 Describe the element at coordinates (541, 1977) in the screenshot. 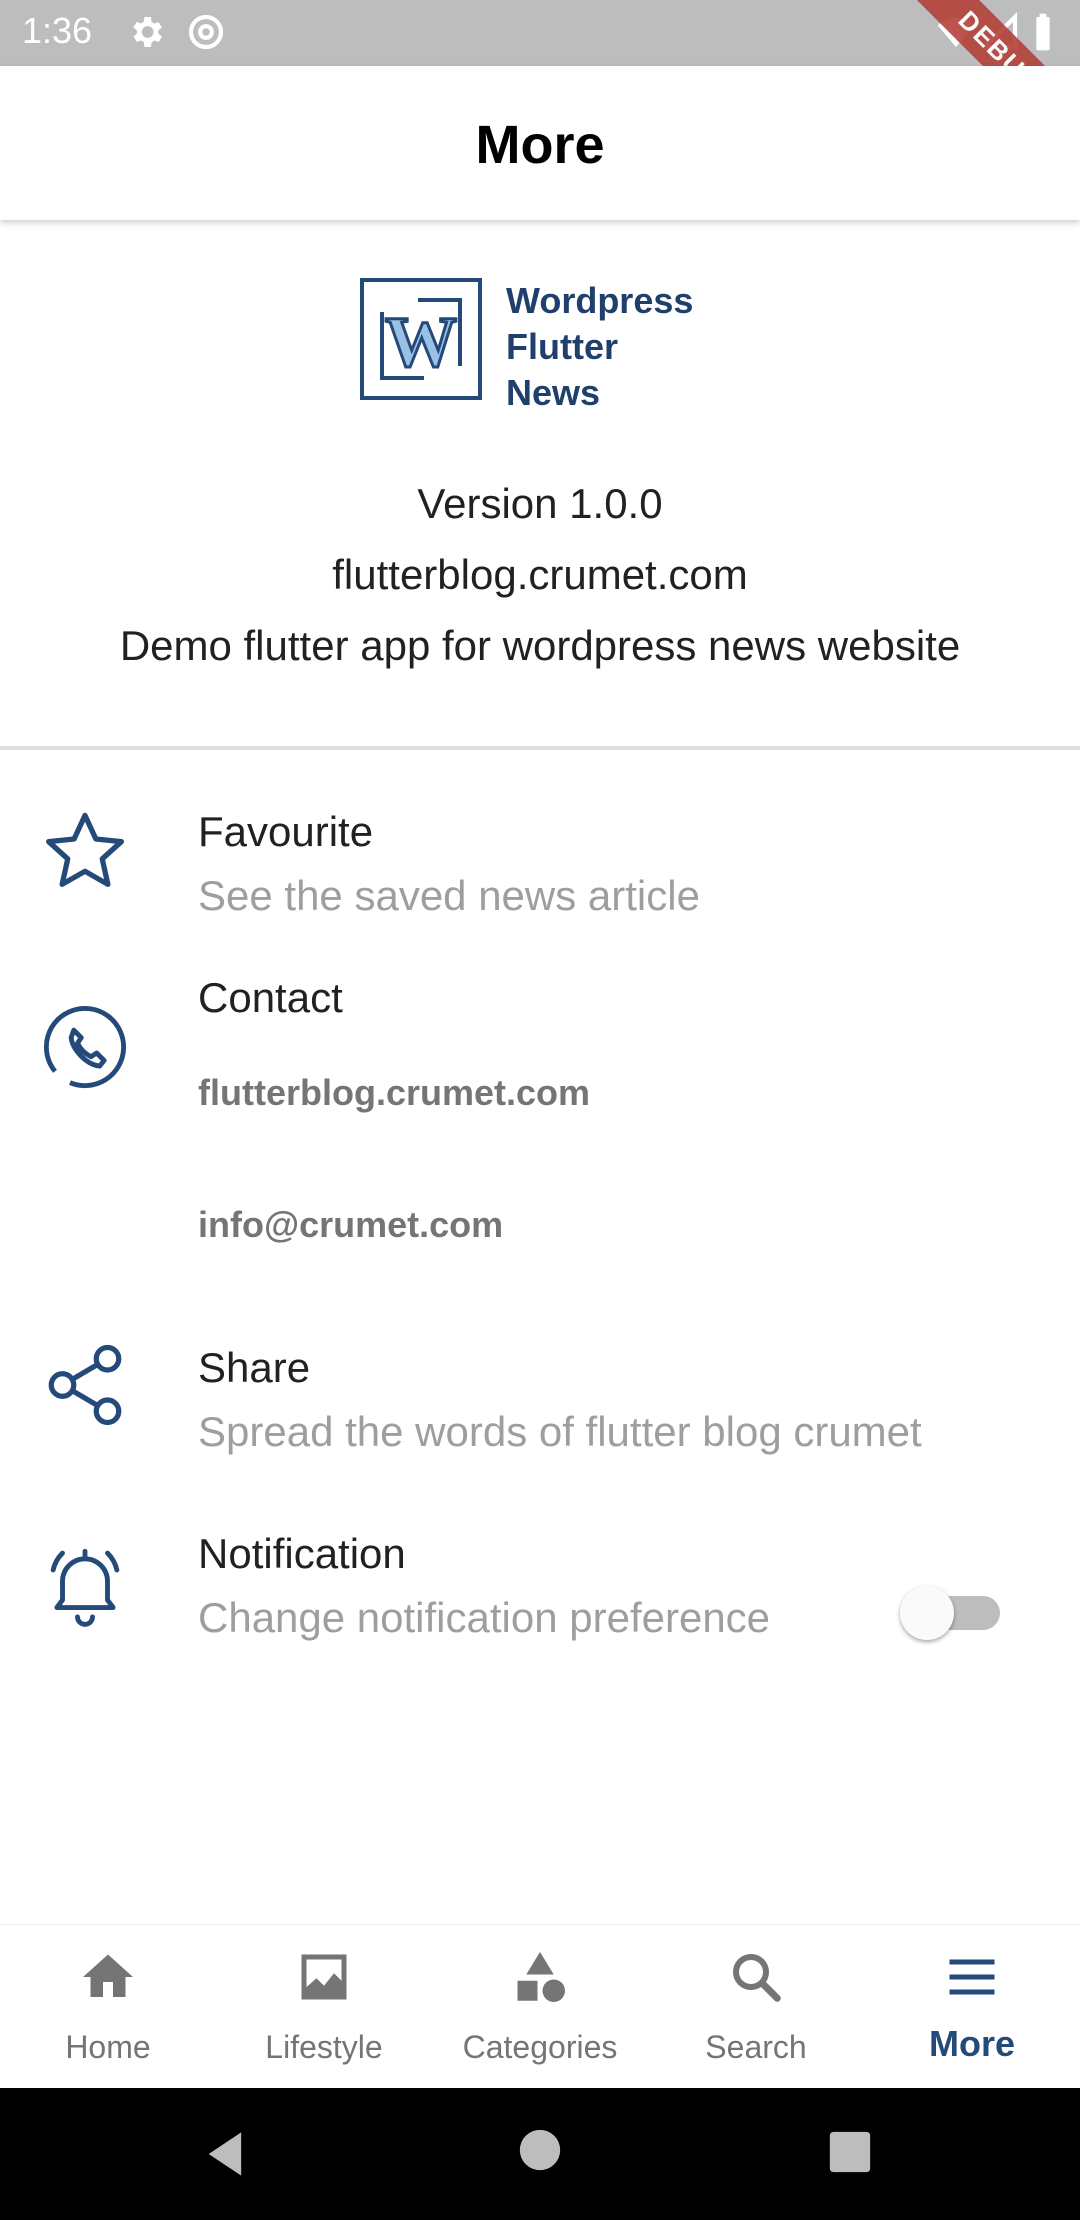

I see `categories-icon` at that location.